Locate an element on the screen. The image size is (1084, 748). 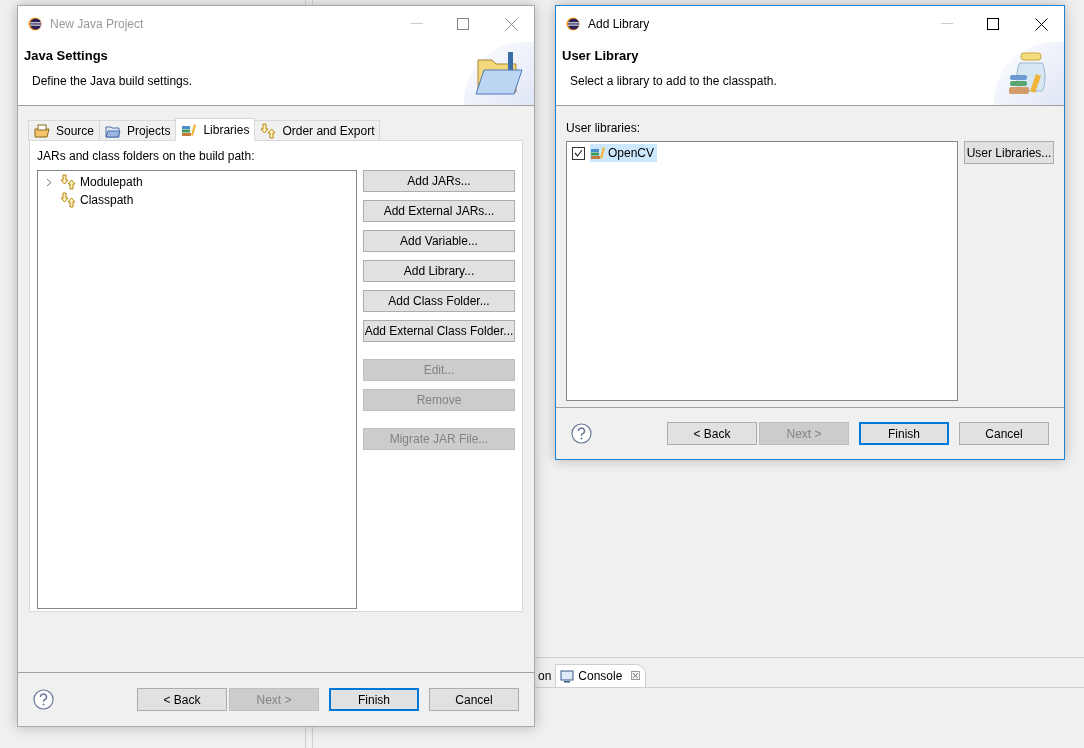
window-title: New Java Project is located at coordinates (97, 24).